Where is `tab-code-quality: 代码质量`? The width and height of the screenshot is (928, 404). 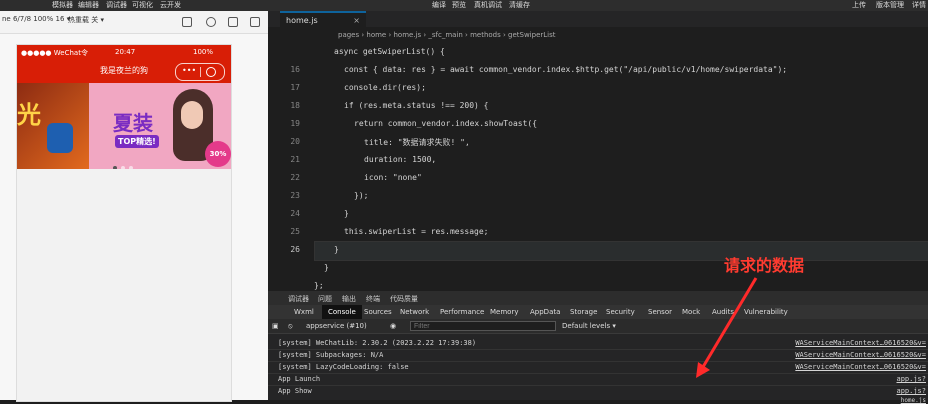 tab-code-quality: 代码质量 is located at coordinates (404, 299).